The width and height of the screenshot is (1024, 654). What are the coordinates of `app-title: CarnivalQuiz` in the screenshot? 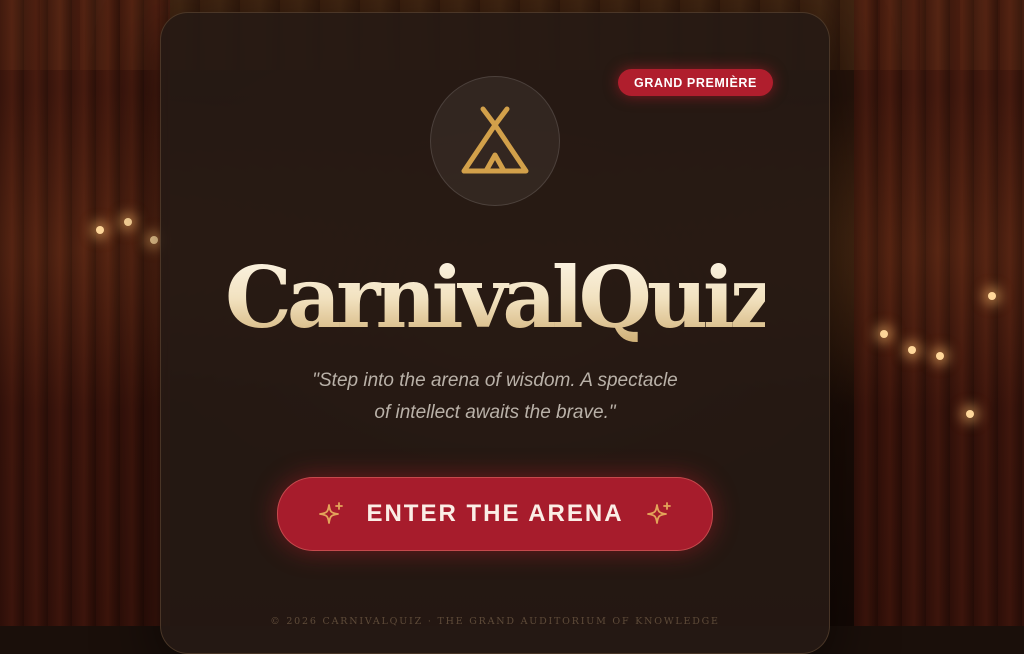 It's located at (495, 298).